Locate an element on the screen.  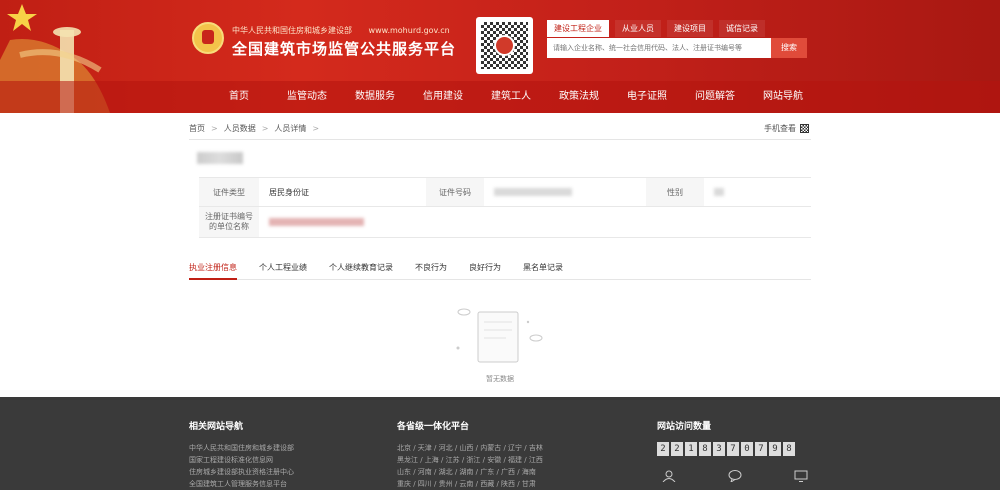
nav-e-license: 电子证照 is located at coordinates (647, 97).